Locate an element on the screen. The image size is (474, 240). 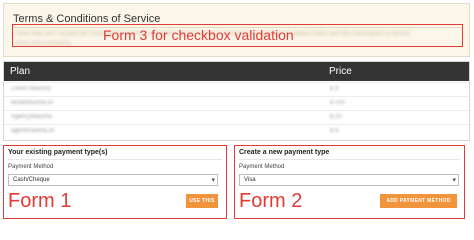
add-payment-method-button: ADD PAYMENT METHOD is located at coordinates (418, 201).